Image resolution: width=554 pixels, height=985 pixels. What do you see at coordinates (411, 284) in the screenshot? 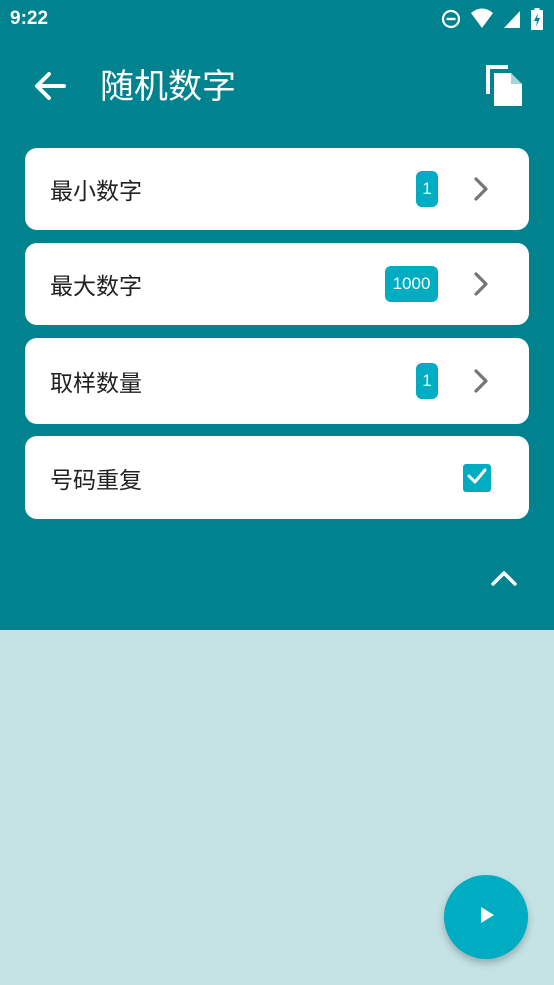
I see `max-number-badge: 1000` at bounding box center [411, 284].